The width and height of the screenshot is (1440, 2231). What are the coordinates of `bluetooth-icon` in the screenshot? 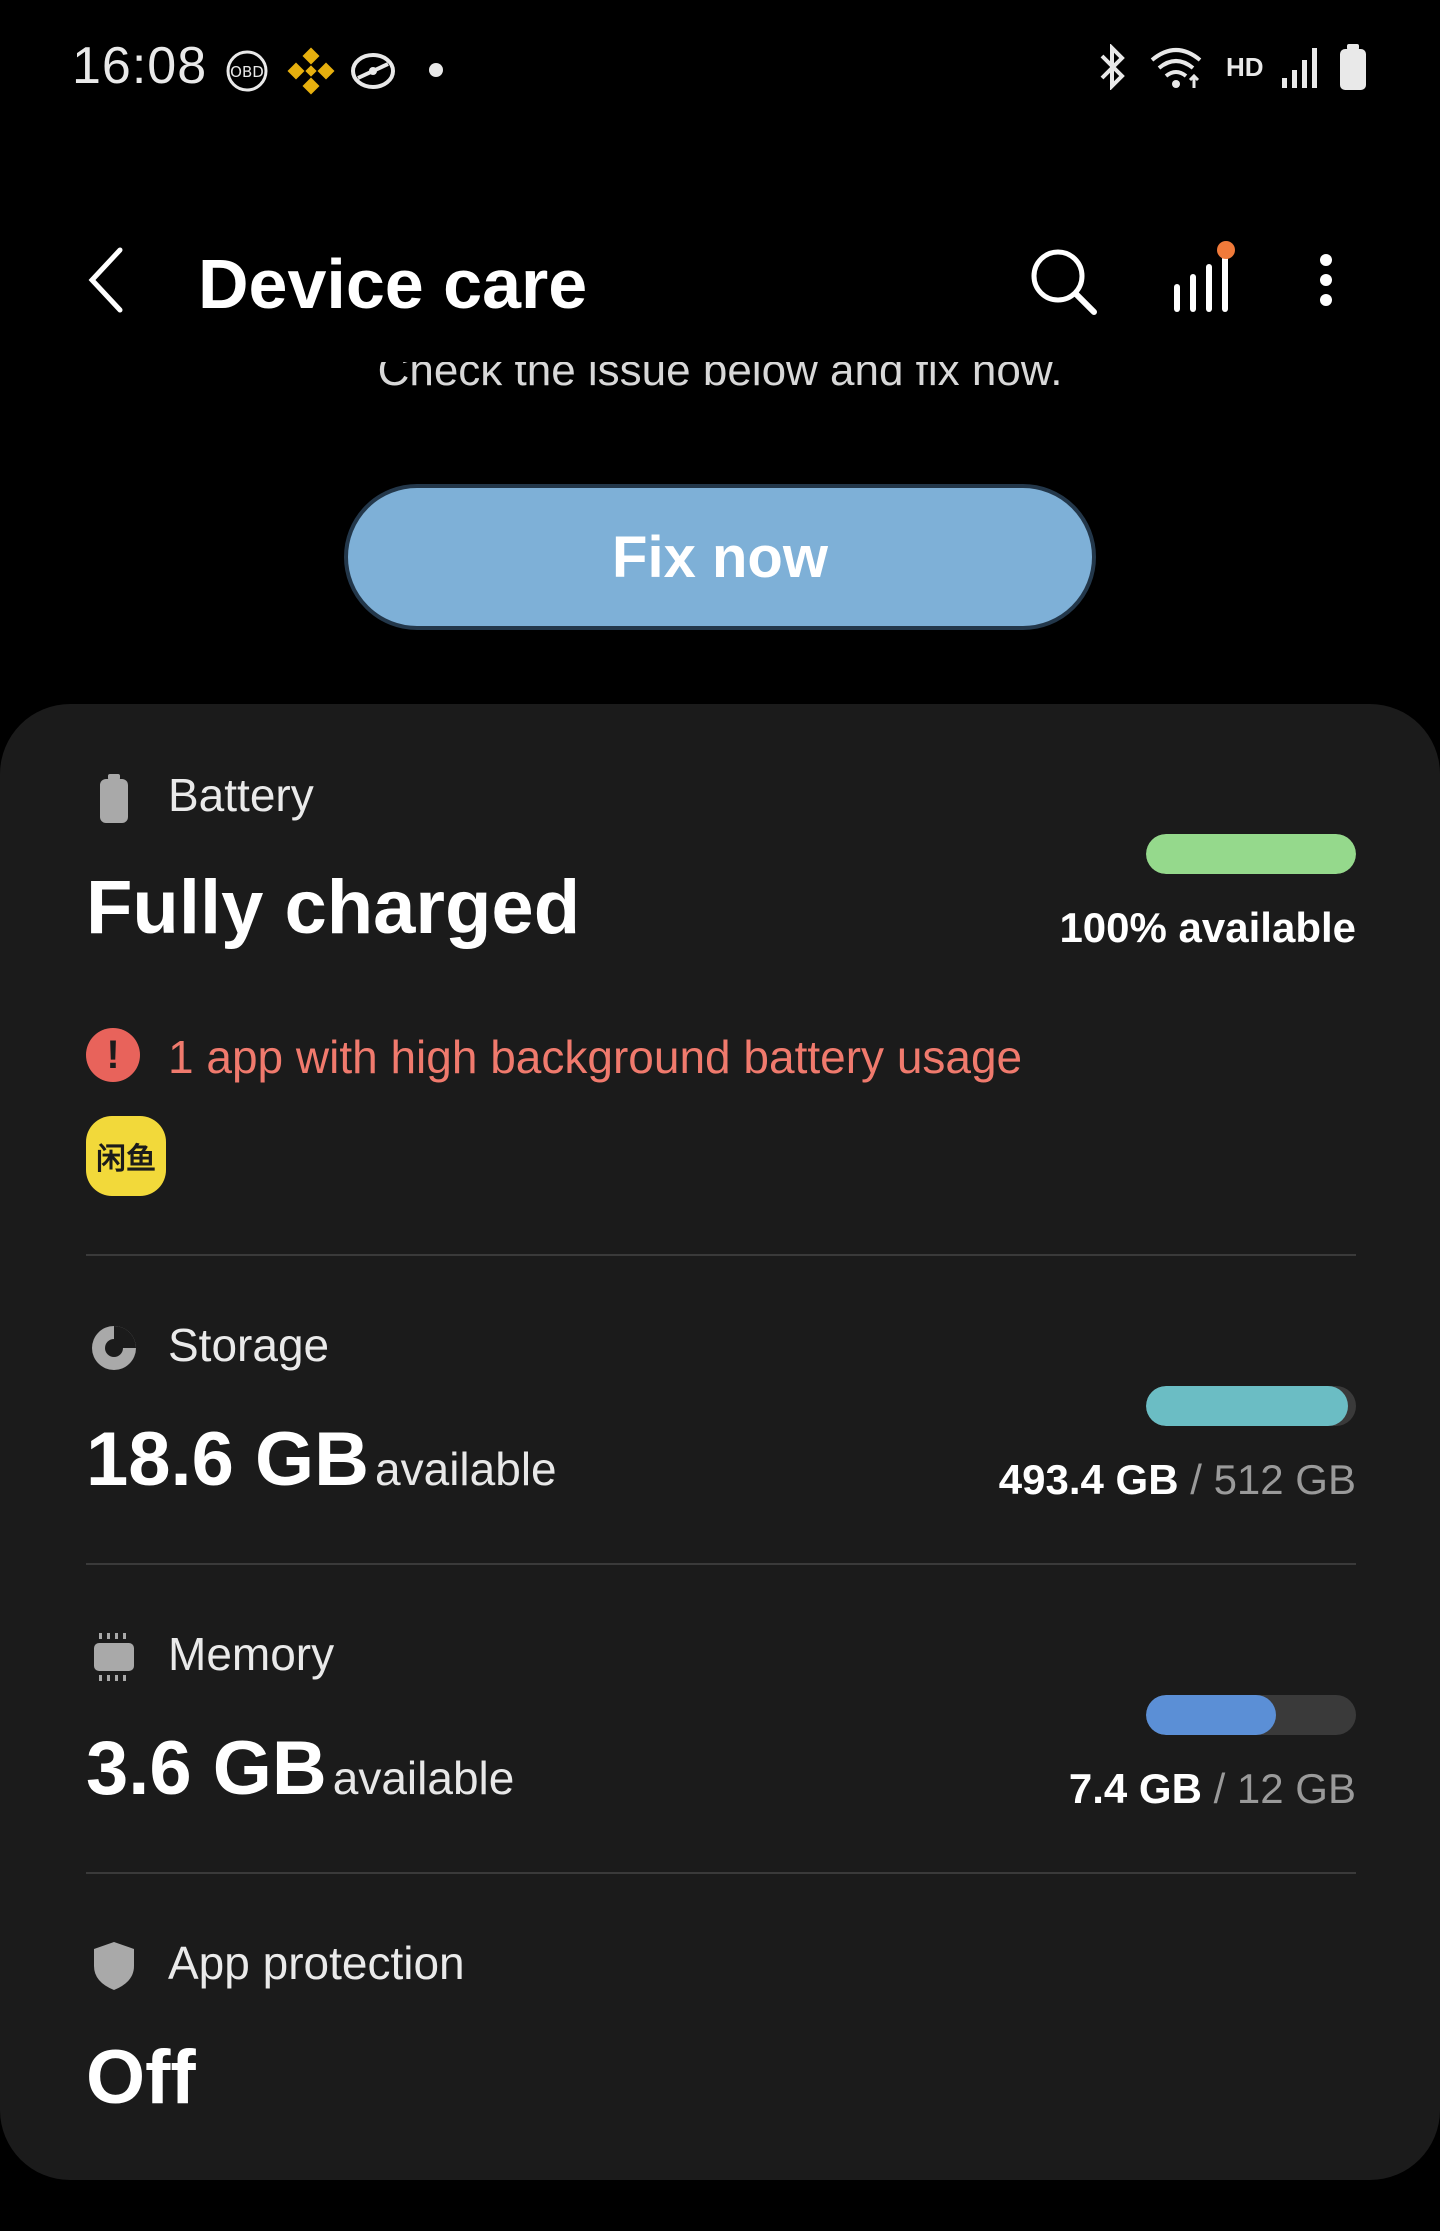 It's located at (1112, 69).